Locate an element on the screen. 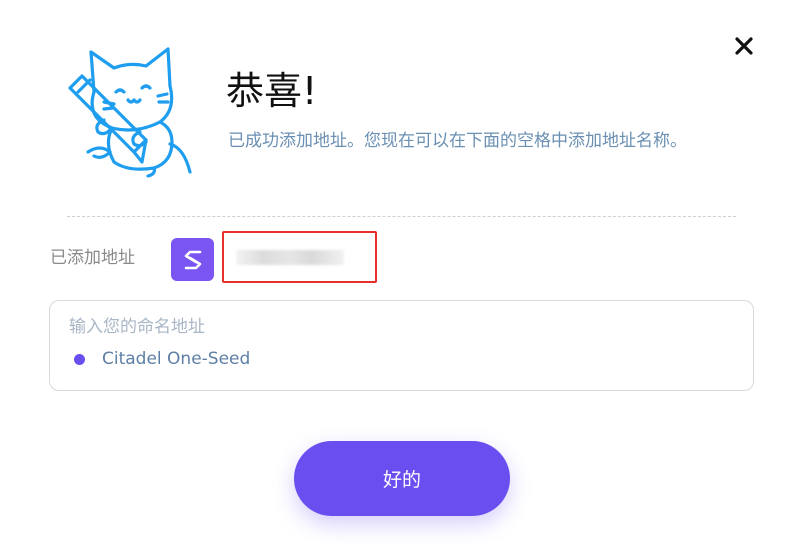 The width and height of the screenshot is (803, 557). dialog-title: 恭喜! is located at coordinates (272, 91).